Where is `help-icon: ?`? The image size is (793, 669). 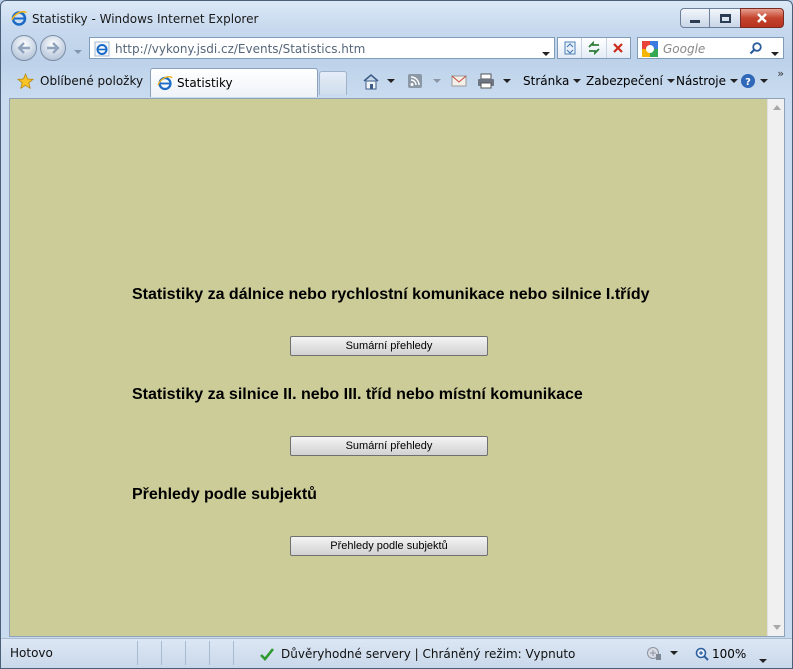
help-icon: ? is located at coordinates (748, 81).